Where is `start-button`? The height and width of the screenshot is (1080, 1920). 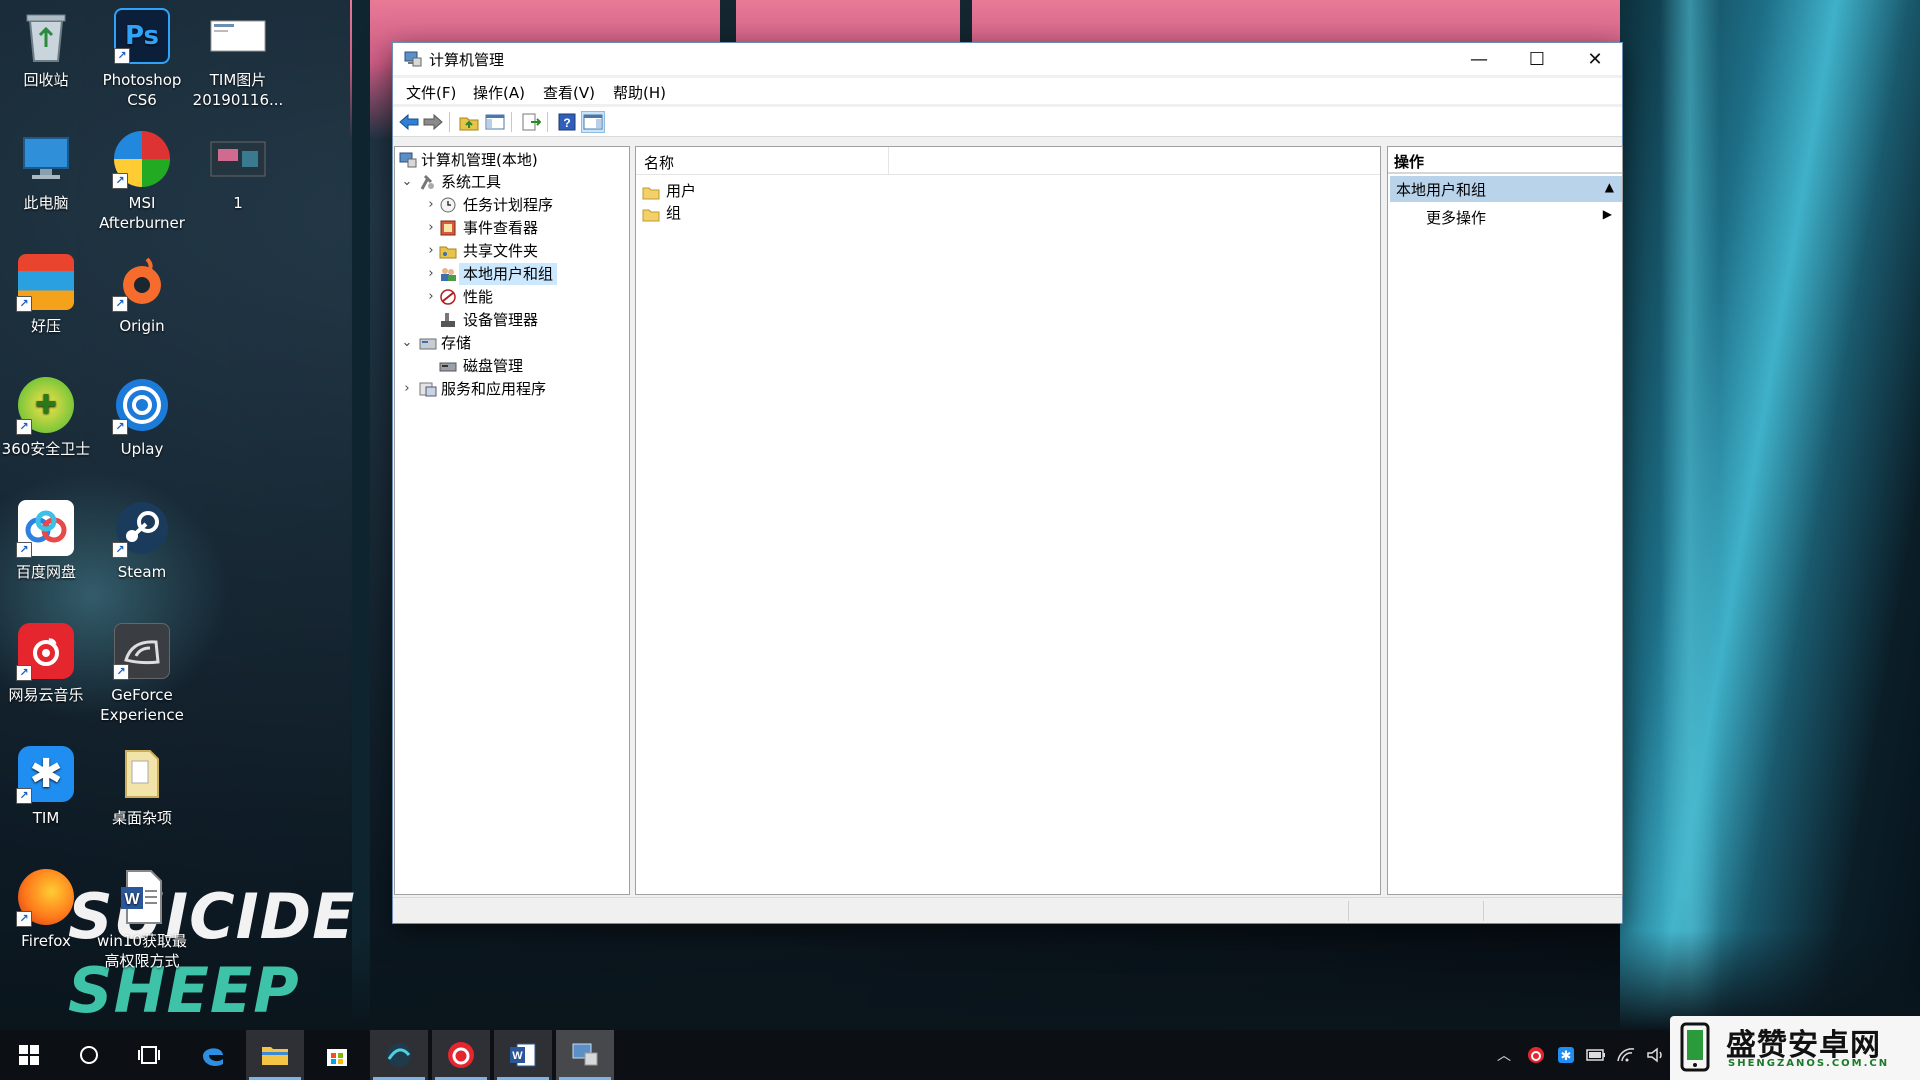 start-button is located at coordinates (29, 1055).